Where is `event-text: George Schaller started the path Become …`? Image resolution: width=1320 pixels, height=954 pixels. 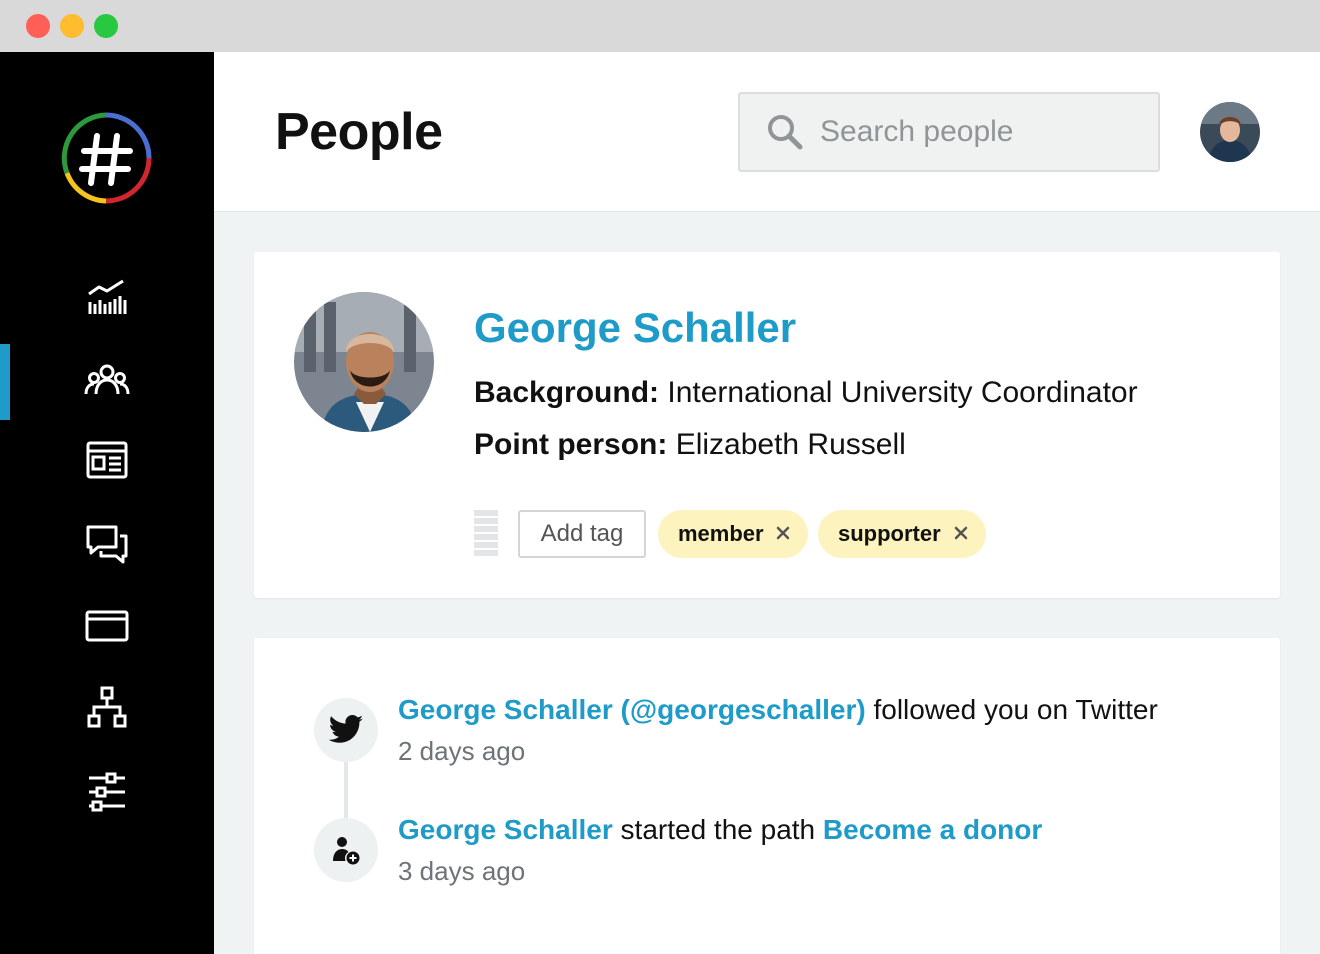
event-text: George Schaller started the path Become … is located at coordinates (720, 830).